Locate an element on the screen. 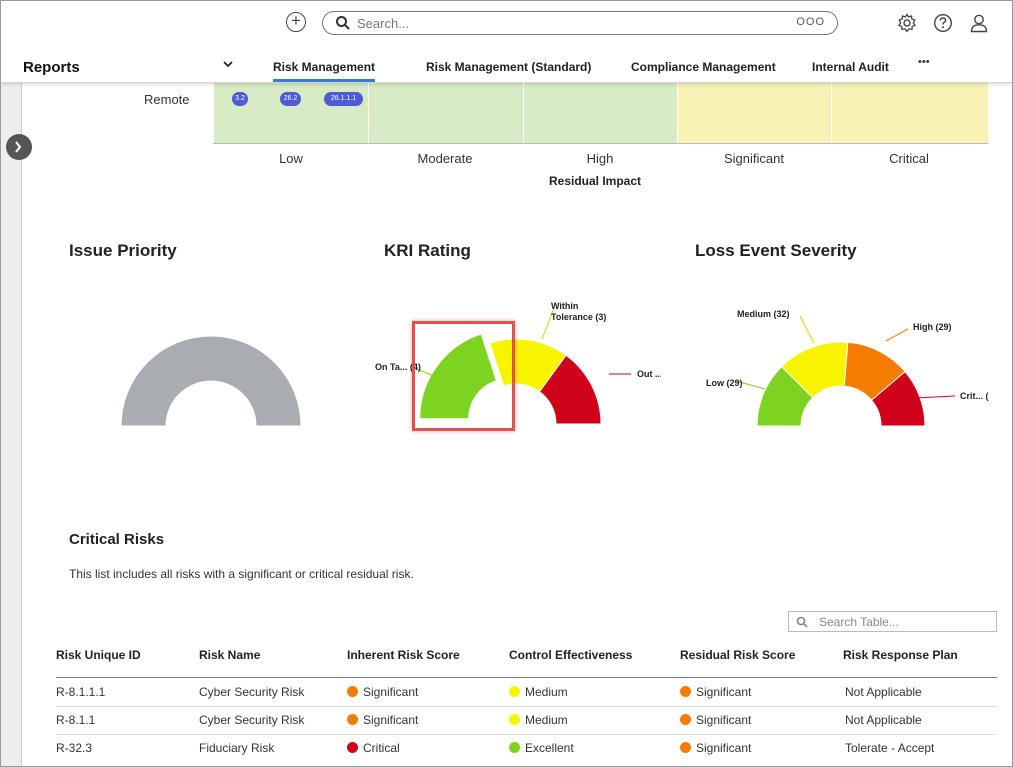 The height and width of the screenshot is (767, 1013). loss-event-severity-chart: Low (29) Medium (32) High (29) Crit... ( is located at coordinates (847, 368).